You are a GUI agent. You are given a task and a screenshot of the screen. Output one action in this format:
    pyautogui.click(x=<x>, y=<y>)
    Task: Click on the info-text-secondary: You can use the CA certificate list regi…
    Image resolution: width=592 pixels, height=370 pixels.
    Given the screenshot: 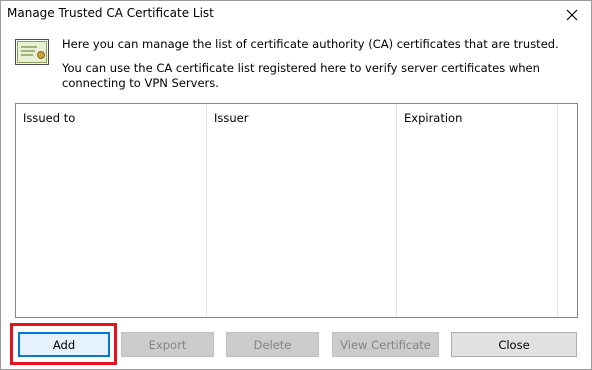 What is the action you would take?
    pyautogui.click(x=301, y=75)
    